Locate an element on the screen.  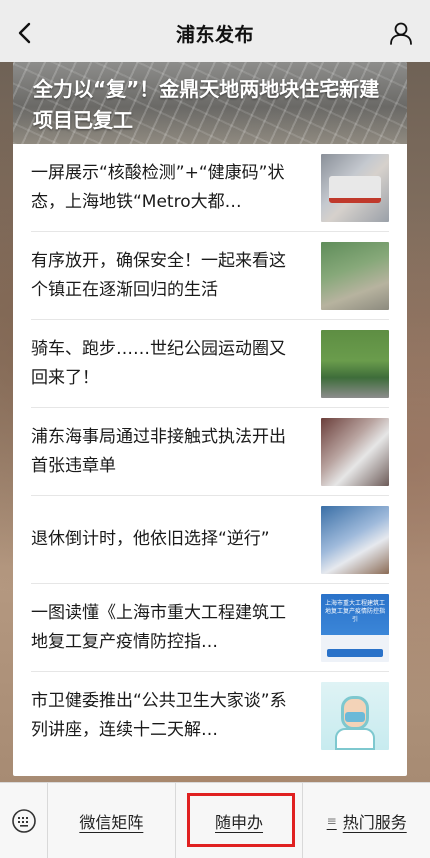
list-item: 有序放开，确保安全！一起来看这个镇正在逐渐回归的生活 is located at coordinates (210, 276).